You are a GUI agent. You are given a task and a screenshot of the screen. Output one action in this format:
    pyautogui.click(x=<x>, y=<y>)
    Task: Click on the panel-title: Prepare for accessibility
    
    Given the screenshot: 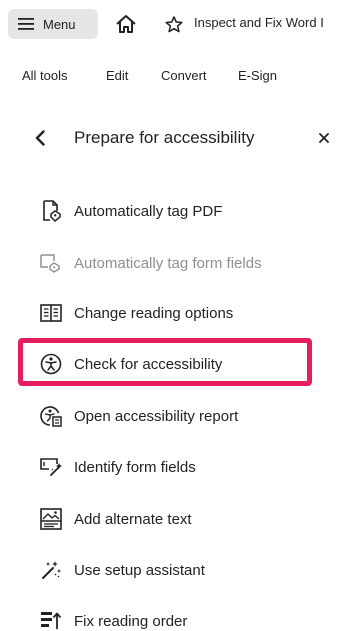 What is the action you would take?
    pyautogui.click(x=164, y=137)
    